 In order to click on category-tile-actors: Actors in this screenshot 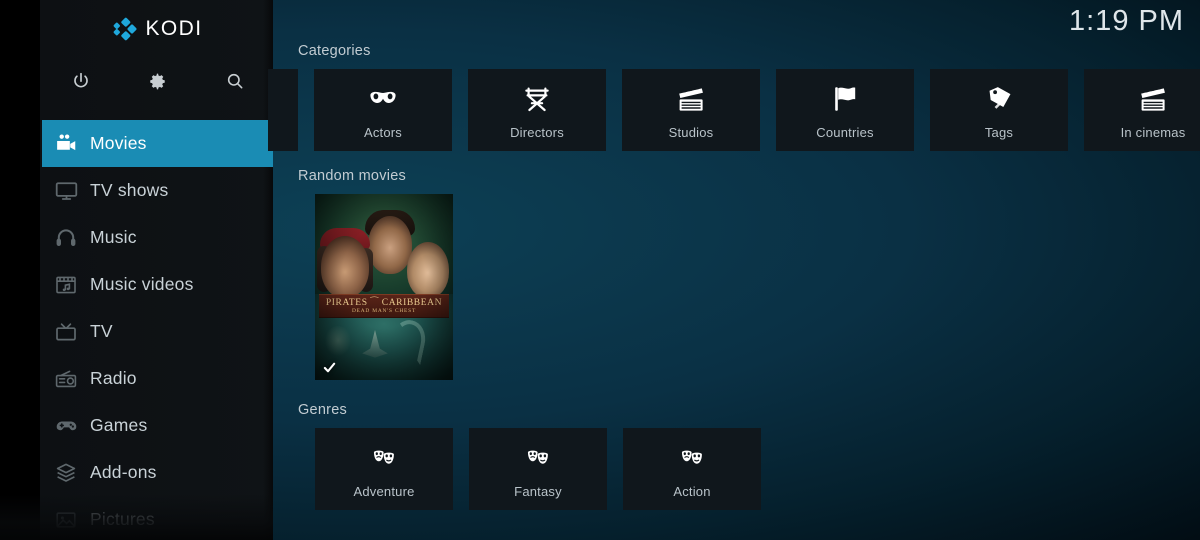, I will do `click(383, 110)`.